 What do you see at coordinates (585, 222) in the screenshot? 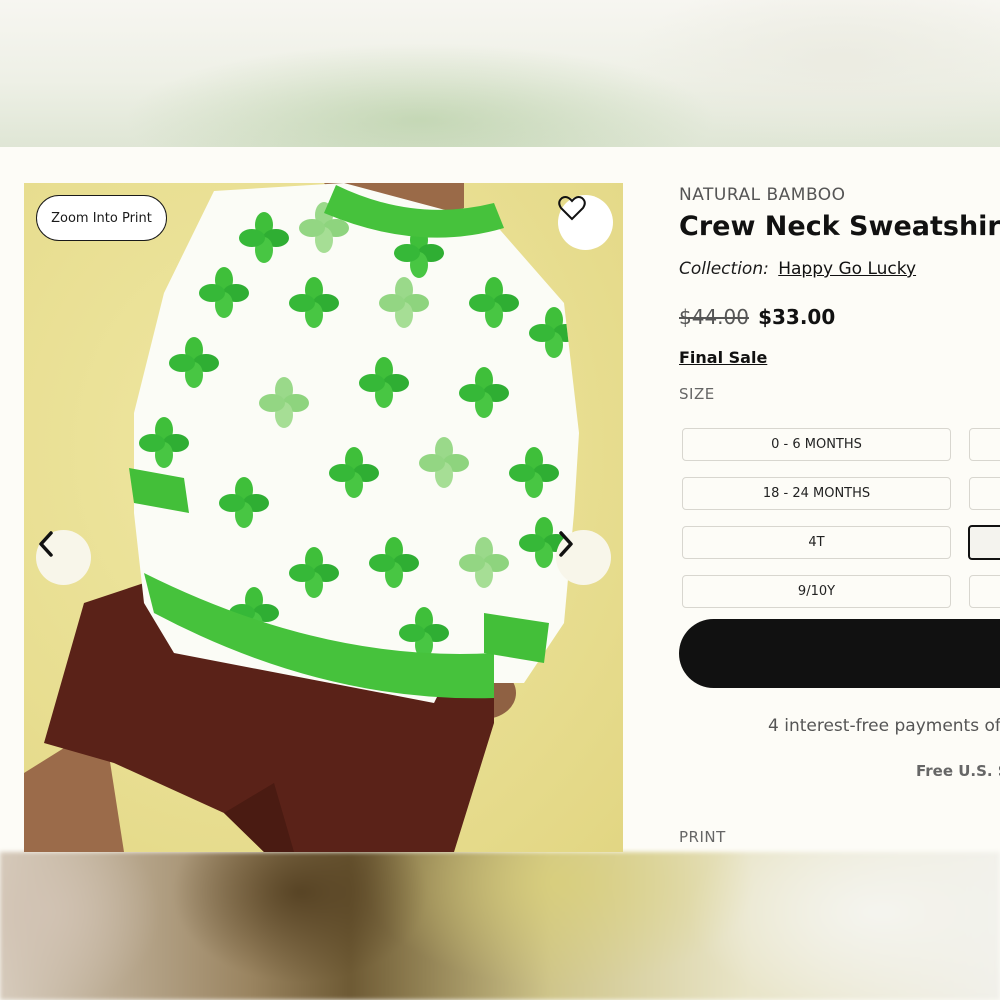
I see `wishlist-button` at bounding box center [585, 222].